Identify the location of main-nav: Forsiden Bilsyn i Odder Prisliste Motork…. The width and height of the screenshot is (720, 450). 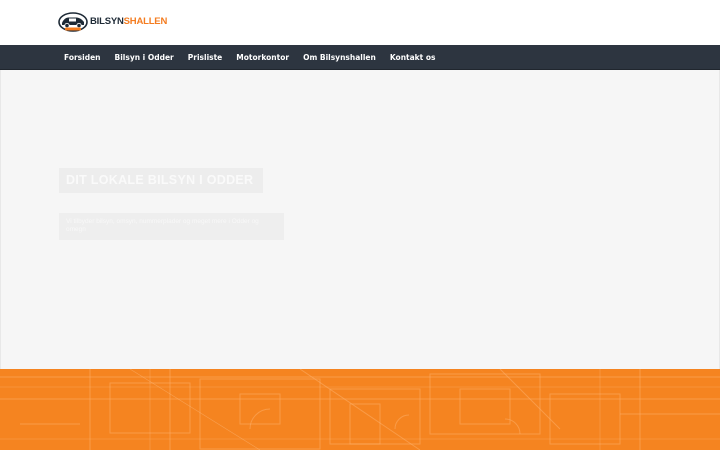
(360, 57).